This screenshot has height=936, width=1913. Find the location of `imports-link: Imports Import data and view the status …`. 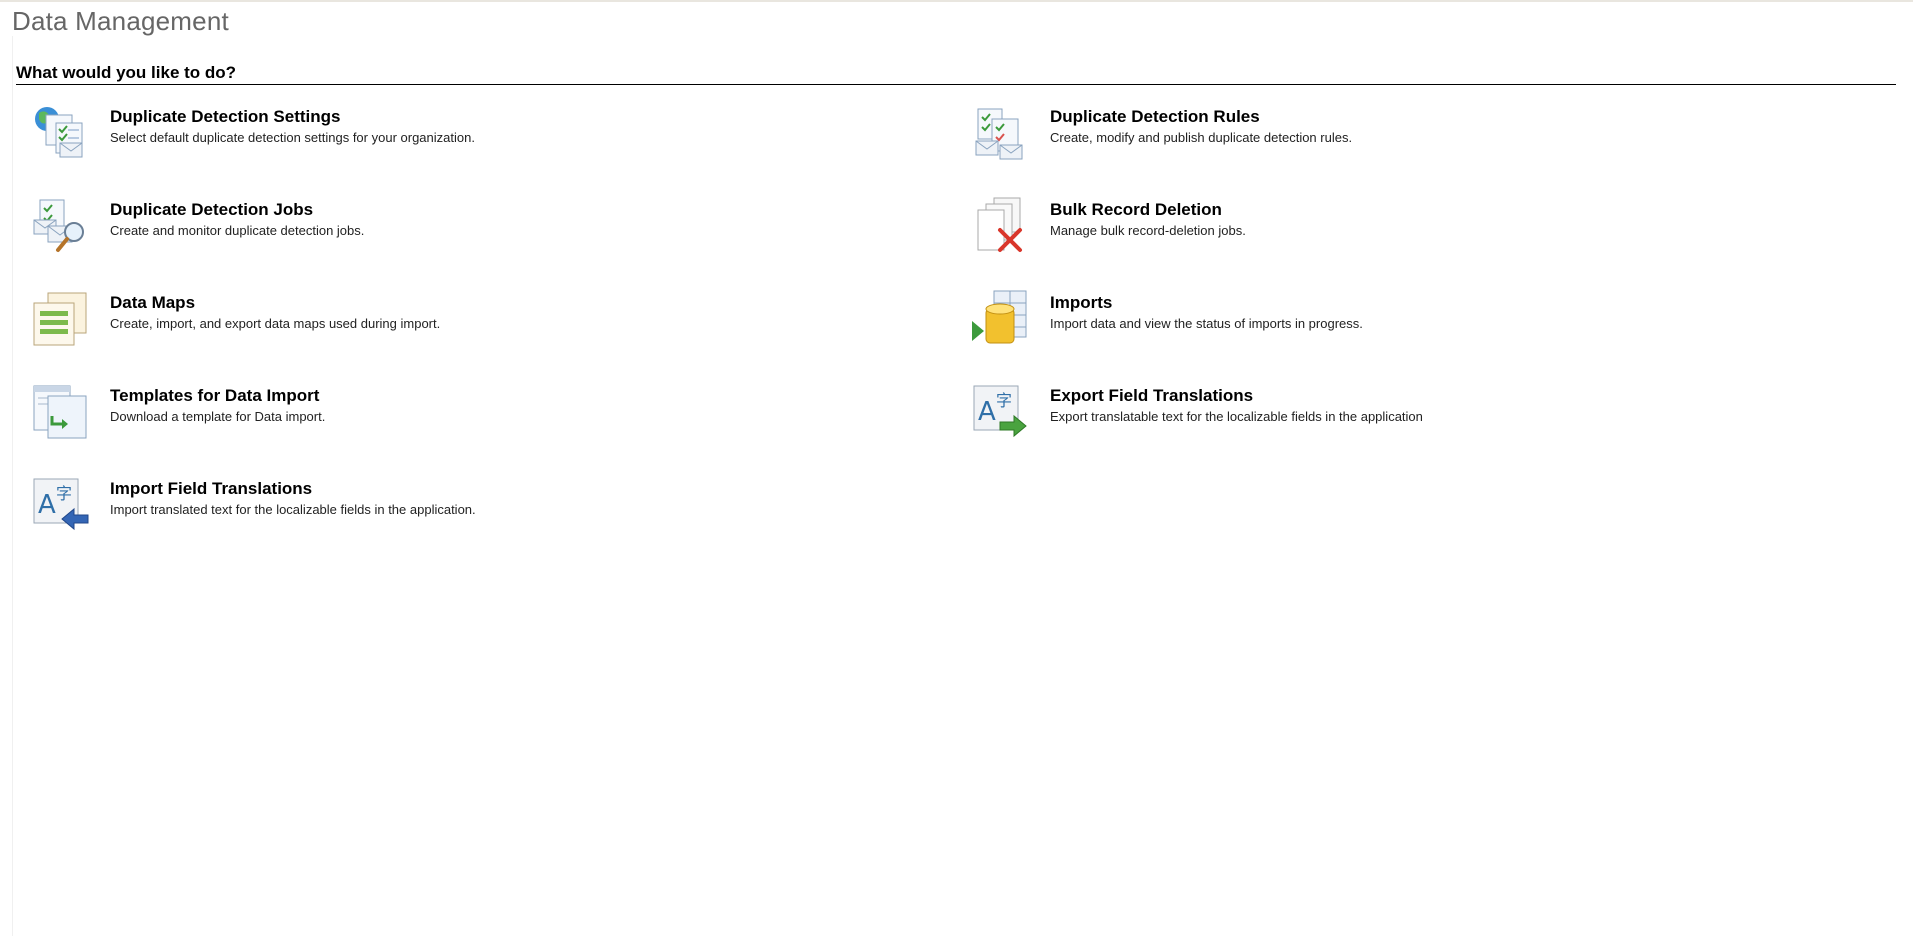

imports-link: Imports Import data and view the status … is located at coordinates (1370, 319).